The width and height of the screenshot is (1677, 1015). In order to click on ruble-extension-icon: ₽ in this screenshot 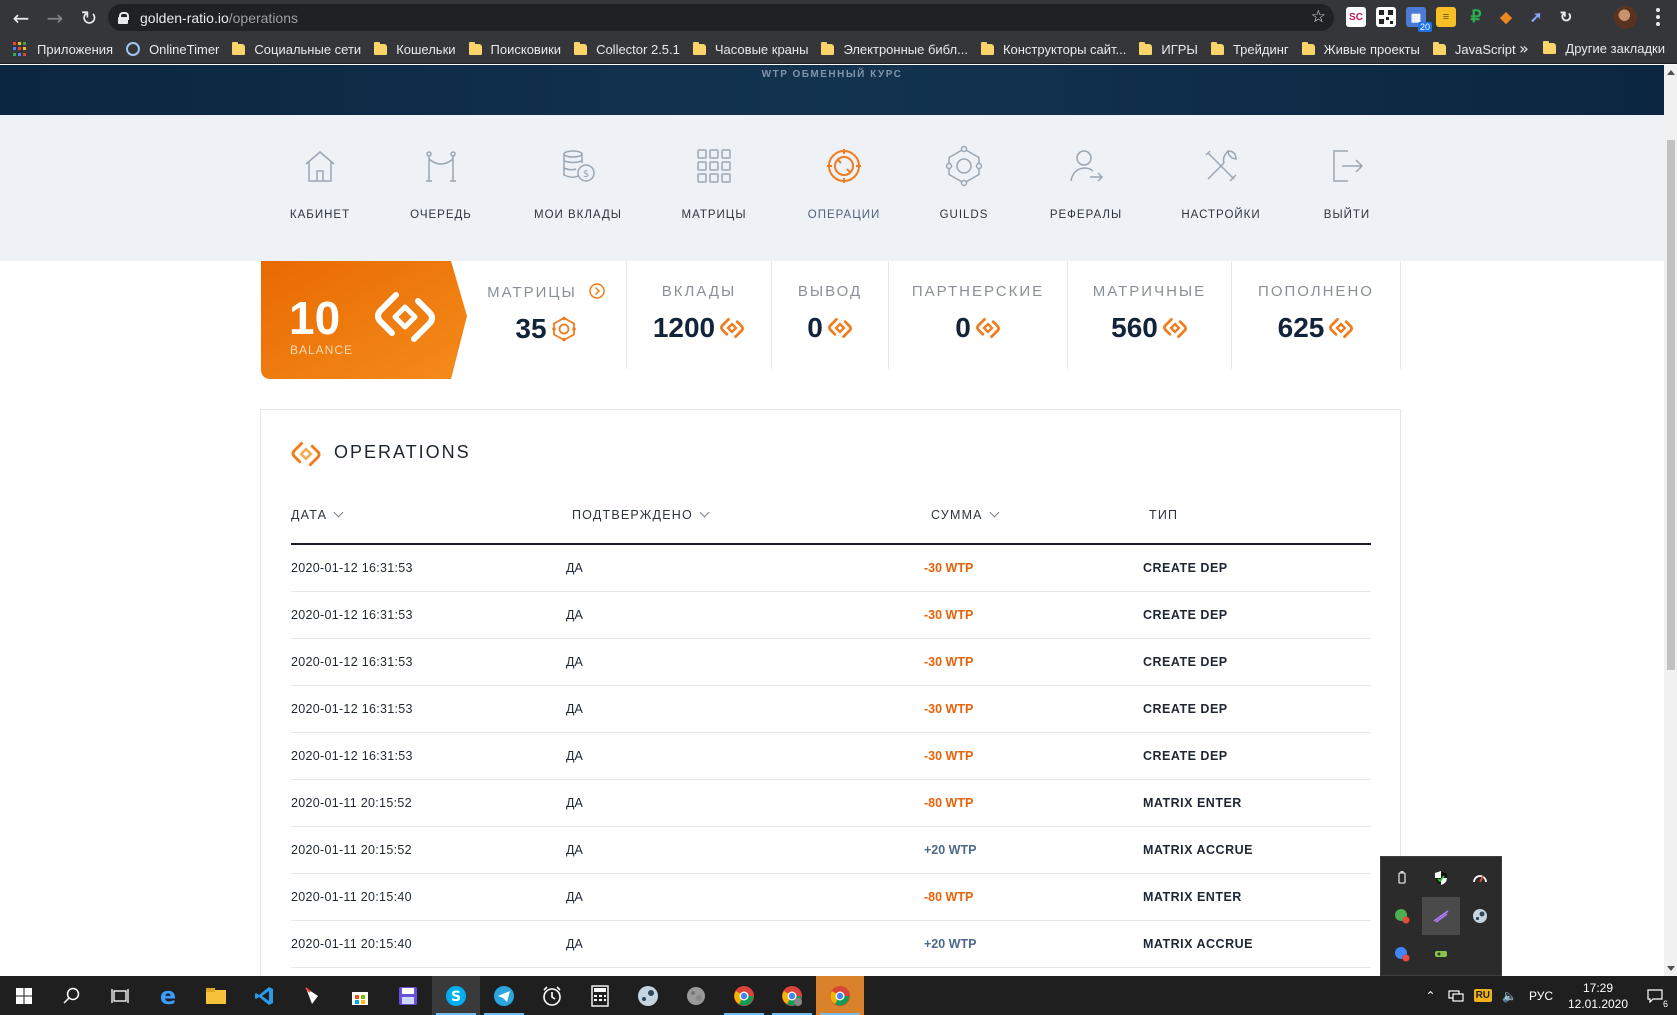, I will do `click(1476, 17)`.